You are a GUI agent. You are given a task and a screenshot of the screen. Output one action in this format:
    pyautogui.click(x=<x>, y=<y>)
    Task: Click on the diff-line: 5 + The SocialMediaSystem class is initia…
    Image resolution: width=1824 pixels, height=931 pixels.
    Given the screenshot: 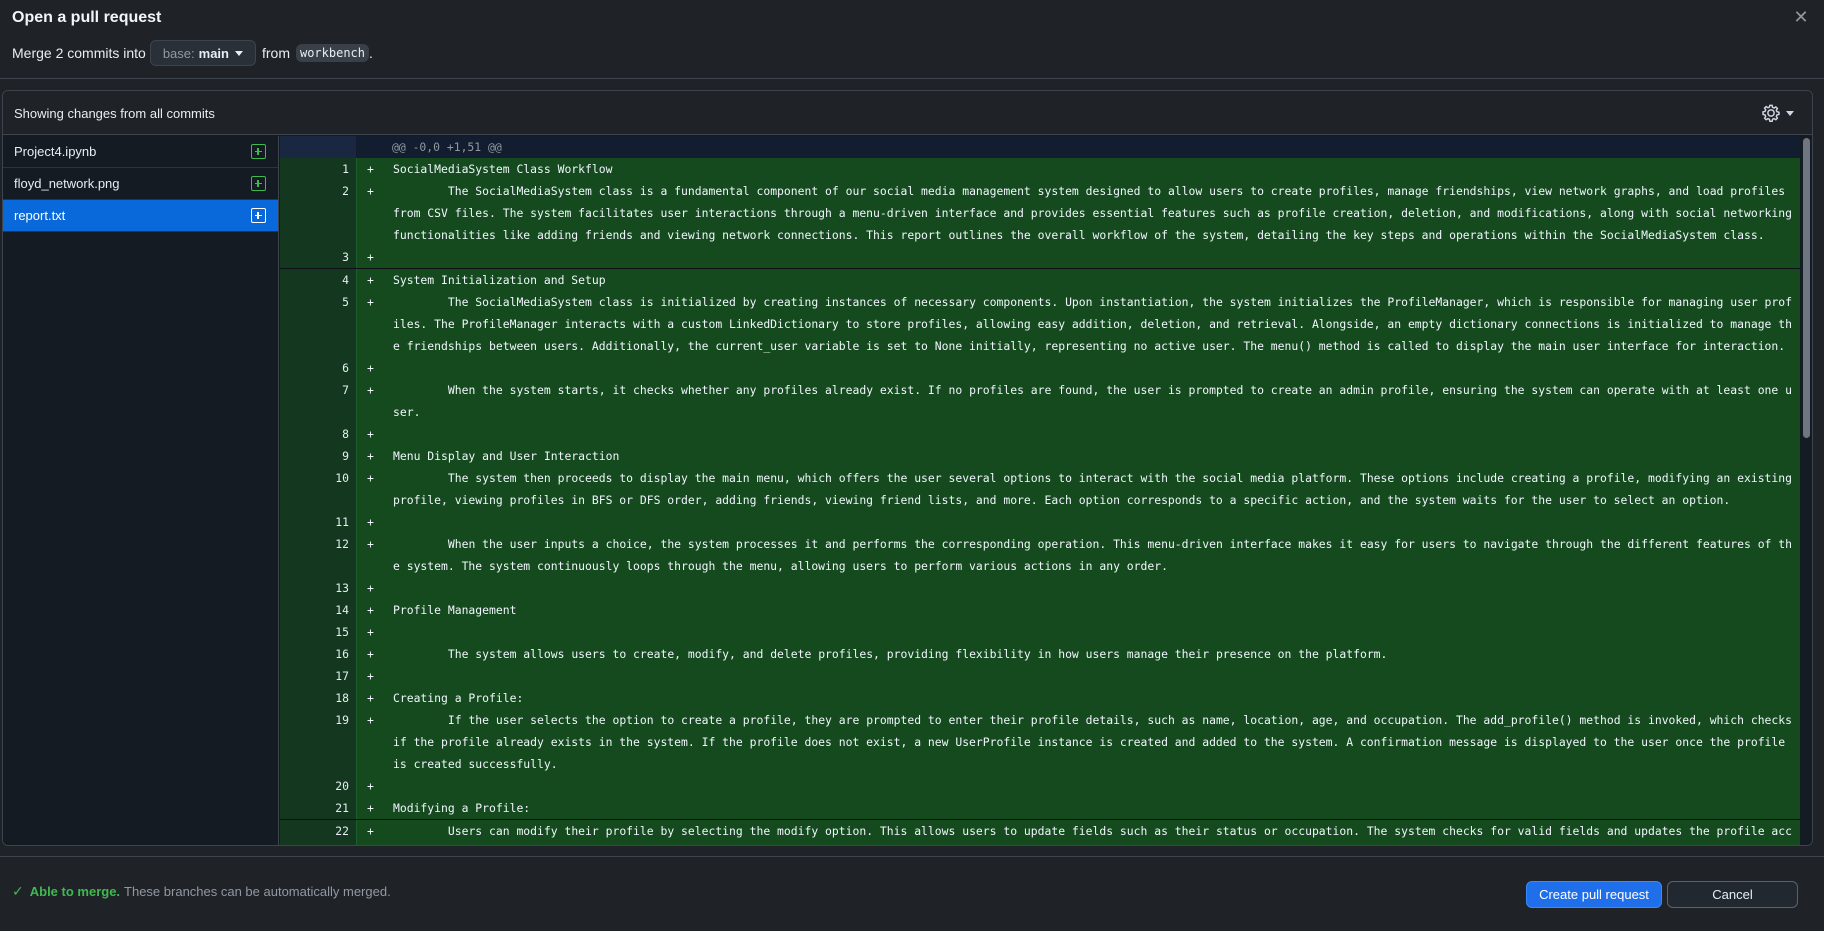 What is the action you would take?
    pyautogui.click(x=1040, y=324)
    